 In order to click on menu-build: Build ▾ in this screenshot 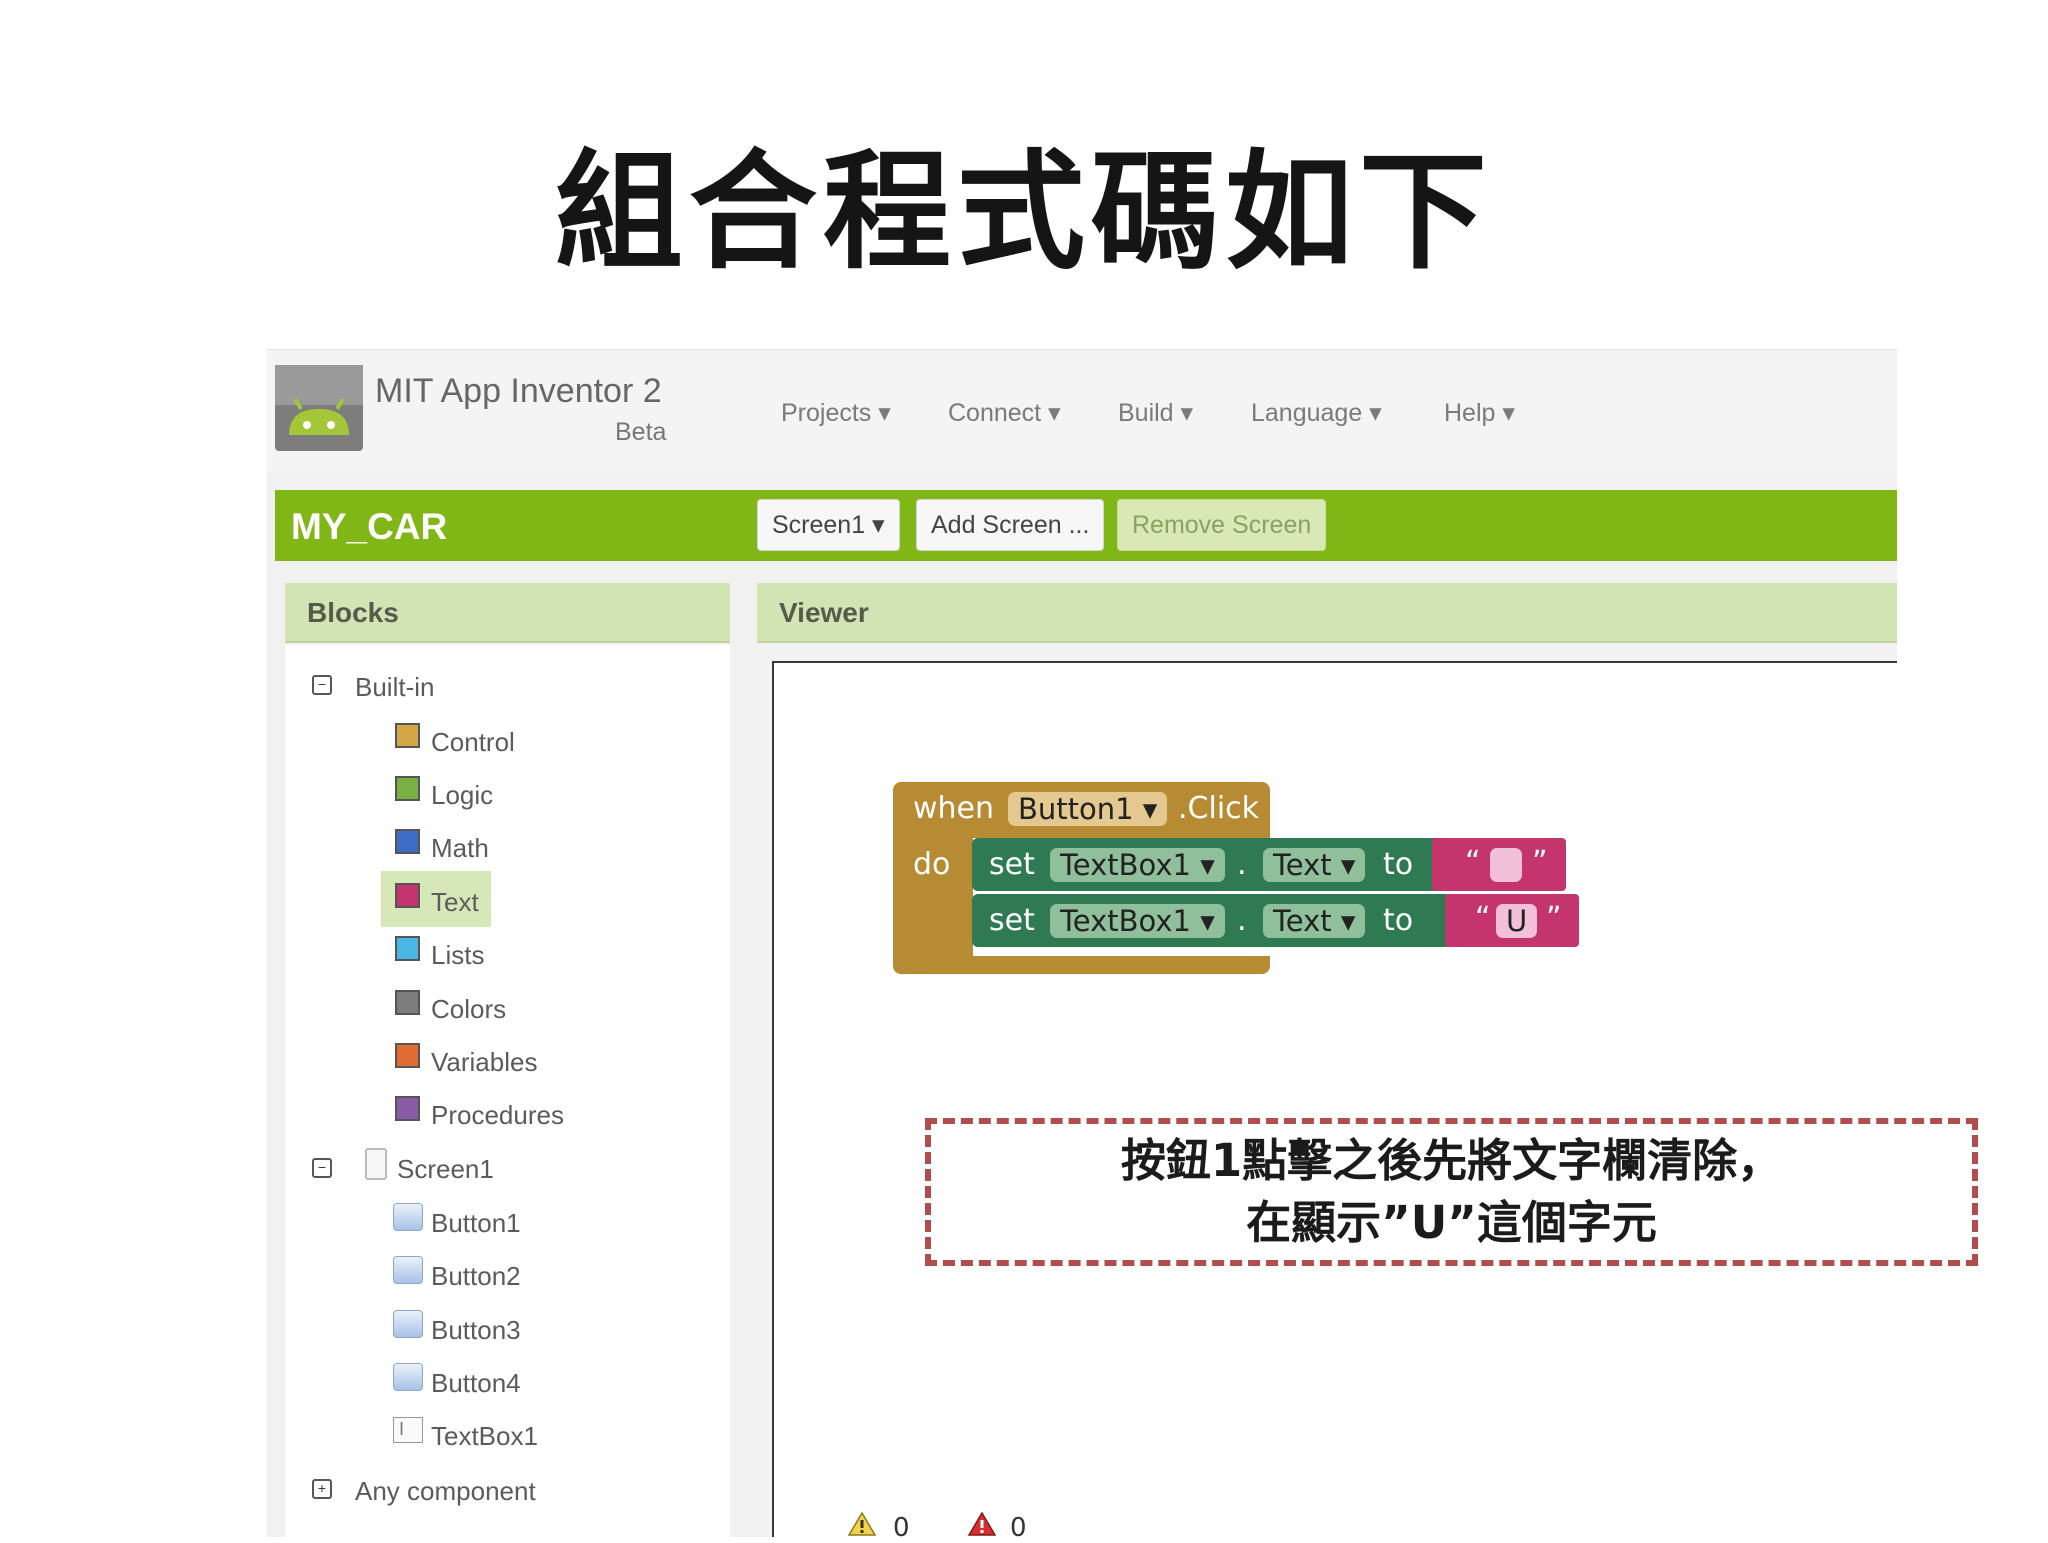, I will do `click(1155, 413)`.